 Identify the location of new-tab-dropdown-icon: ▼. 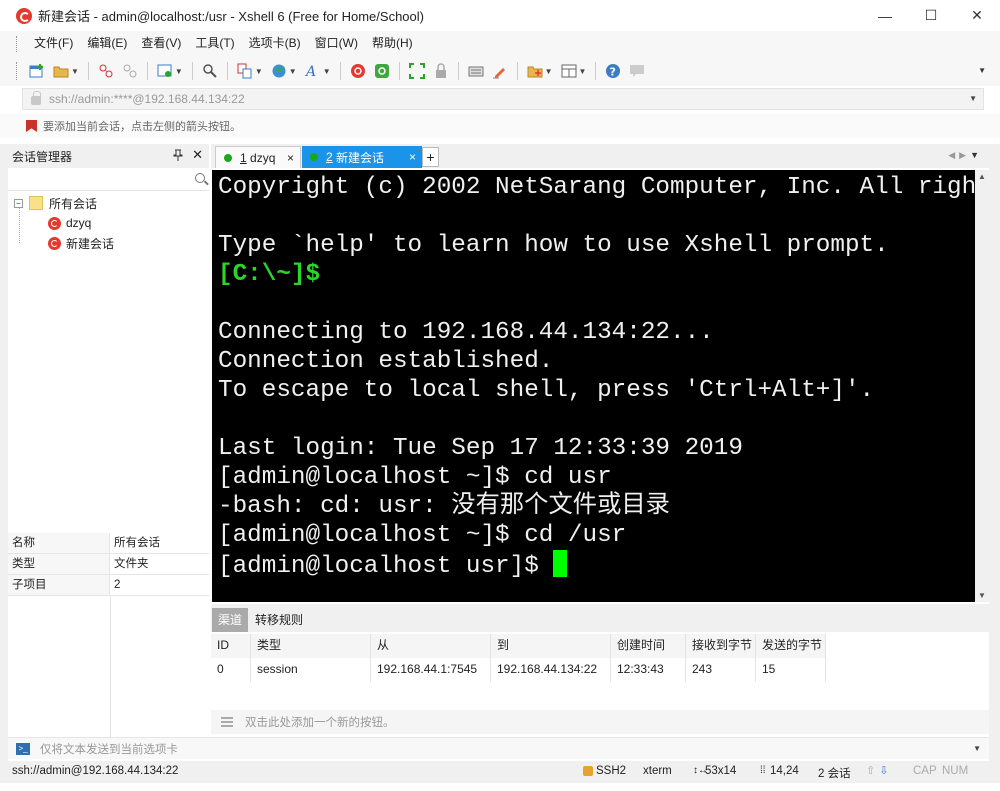
(549, 71).